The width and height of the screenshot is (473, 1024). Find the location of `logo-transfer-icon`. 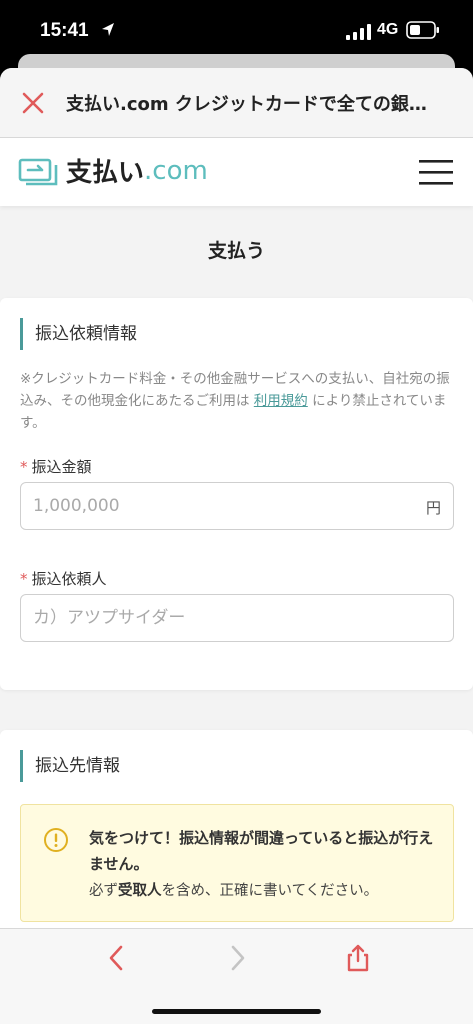

logo-transfer-icon is located at coordinates (38, 171).